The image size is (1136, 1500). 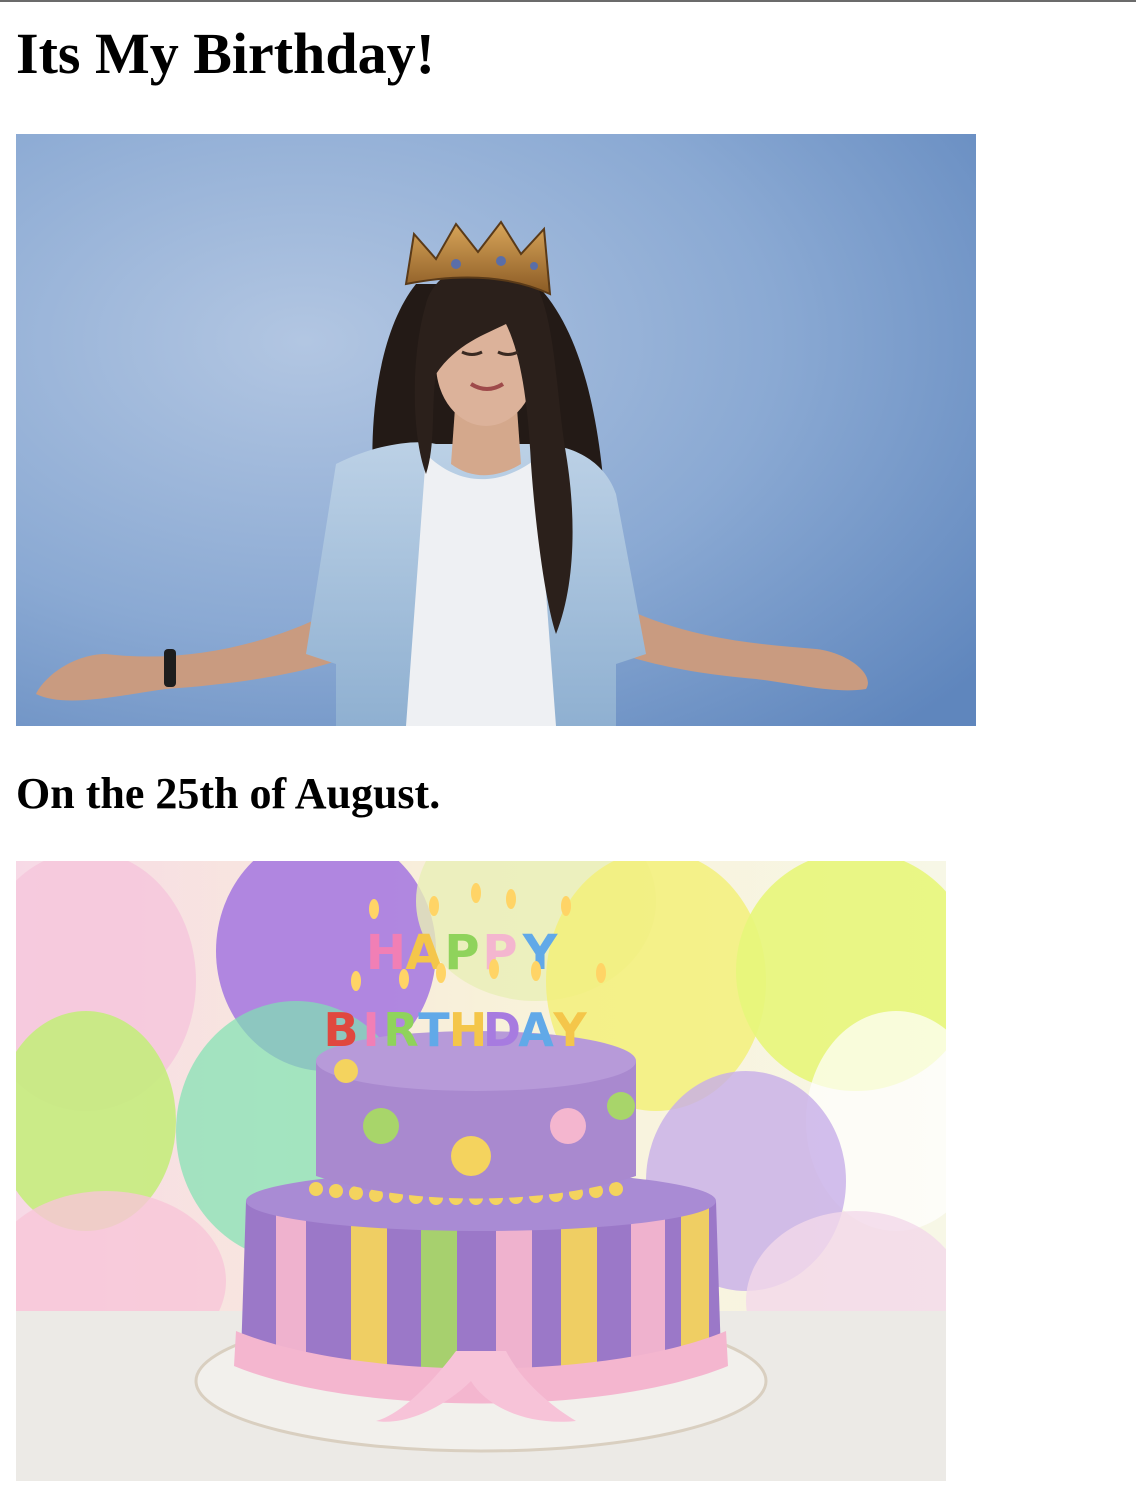 What do you see at coordinates (228, 793) in the screenshot?
I see `birthday-date-heading: On the 25th of August.` at bounding box center [228, 793].